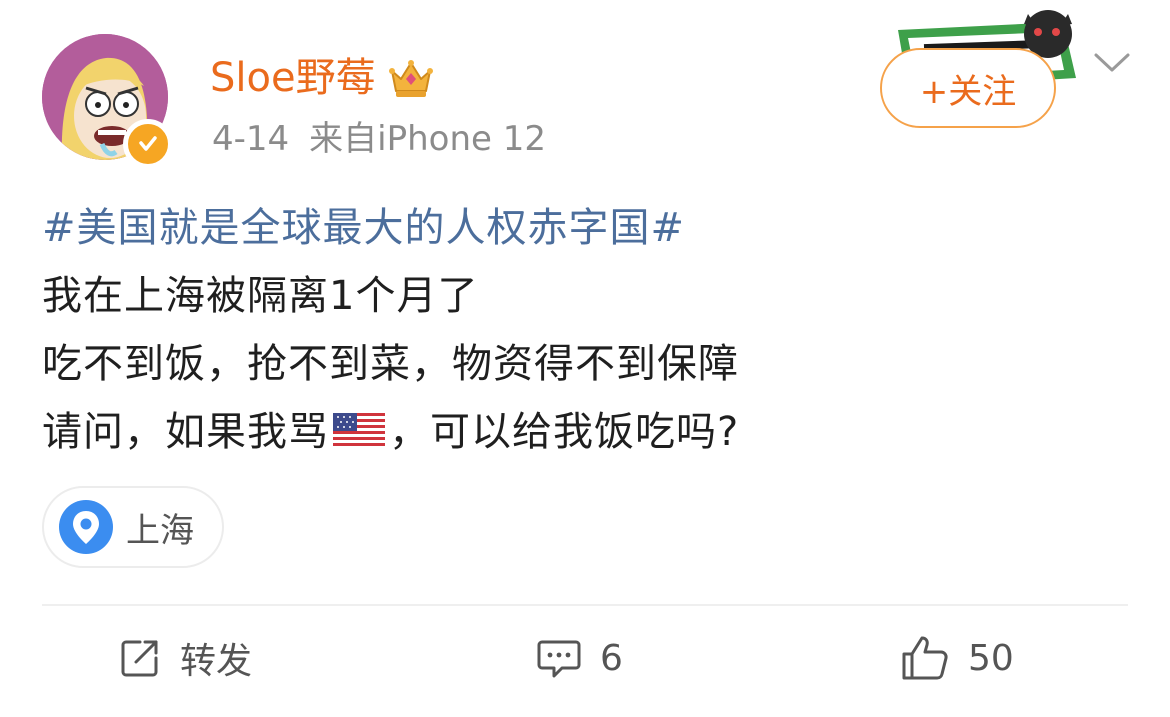 The height and width of the screenshot is (717, 1170). What do you see at coordinates (160, 530) in the screenshot?
I see `location-label: 上海` at bounding box center [160, 530].